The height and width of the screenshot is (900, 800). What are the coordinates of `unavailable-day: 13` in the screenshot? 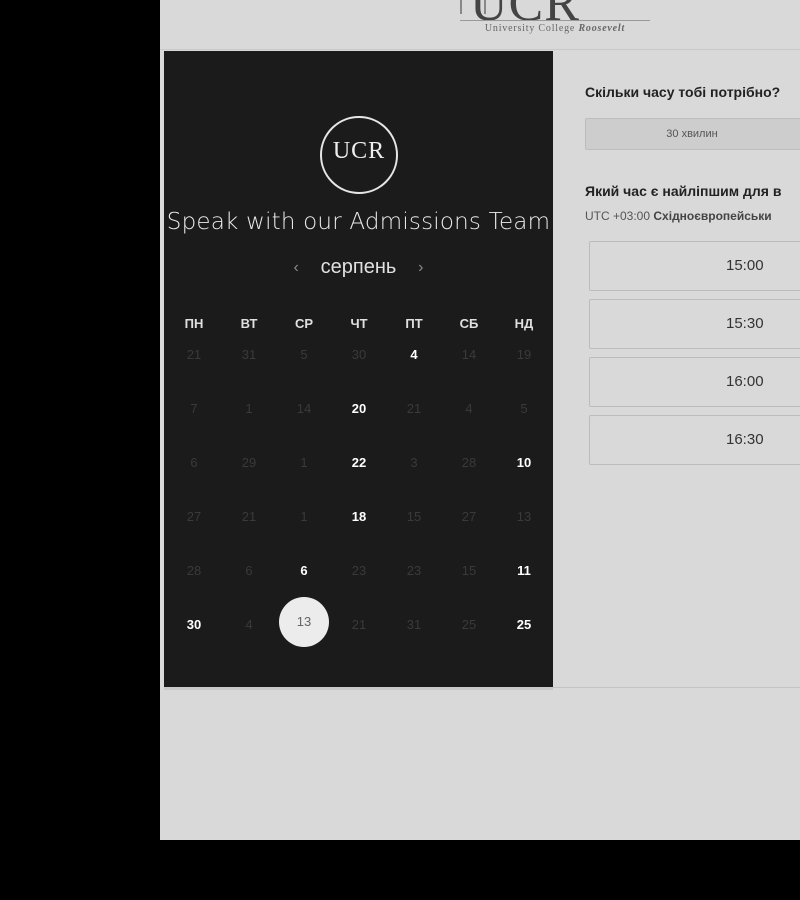 It's located at (524, 516).